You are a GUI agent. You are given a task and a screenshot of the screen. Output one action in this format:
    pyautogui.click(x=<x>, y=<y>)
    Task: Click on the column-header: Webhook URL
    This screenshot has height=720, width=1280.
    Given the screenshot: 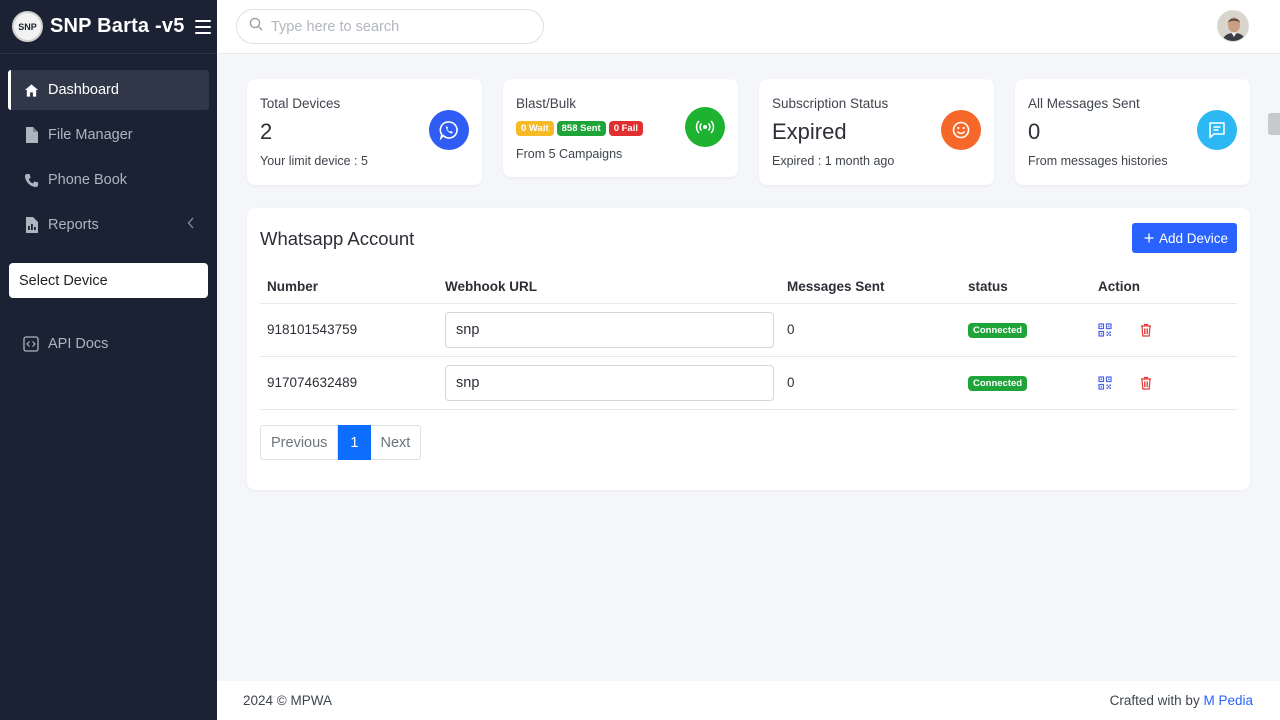 What is the action you would take?
    pyautogui.click(x=609, y=287)
    